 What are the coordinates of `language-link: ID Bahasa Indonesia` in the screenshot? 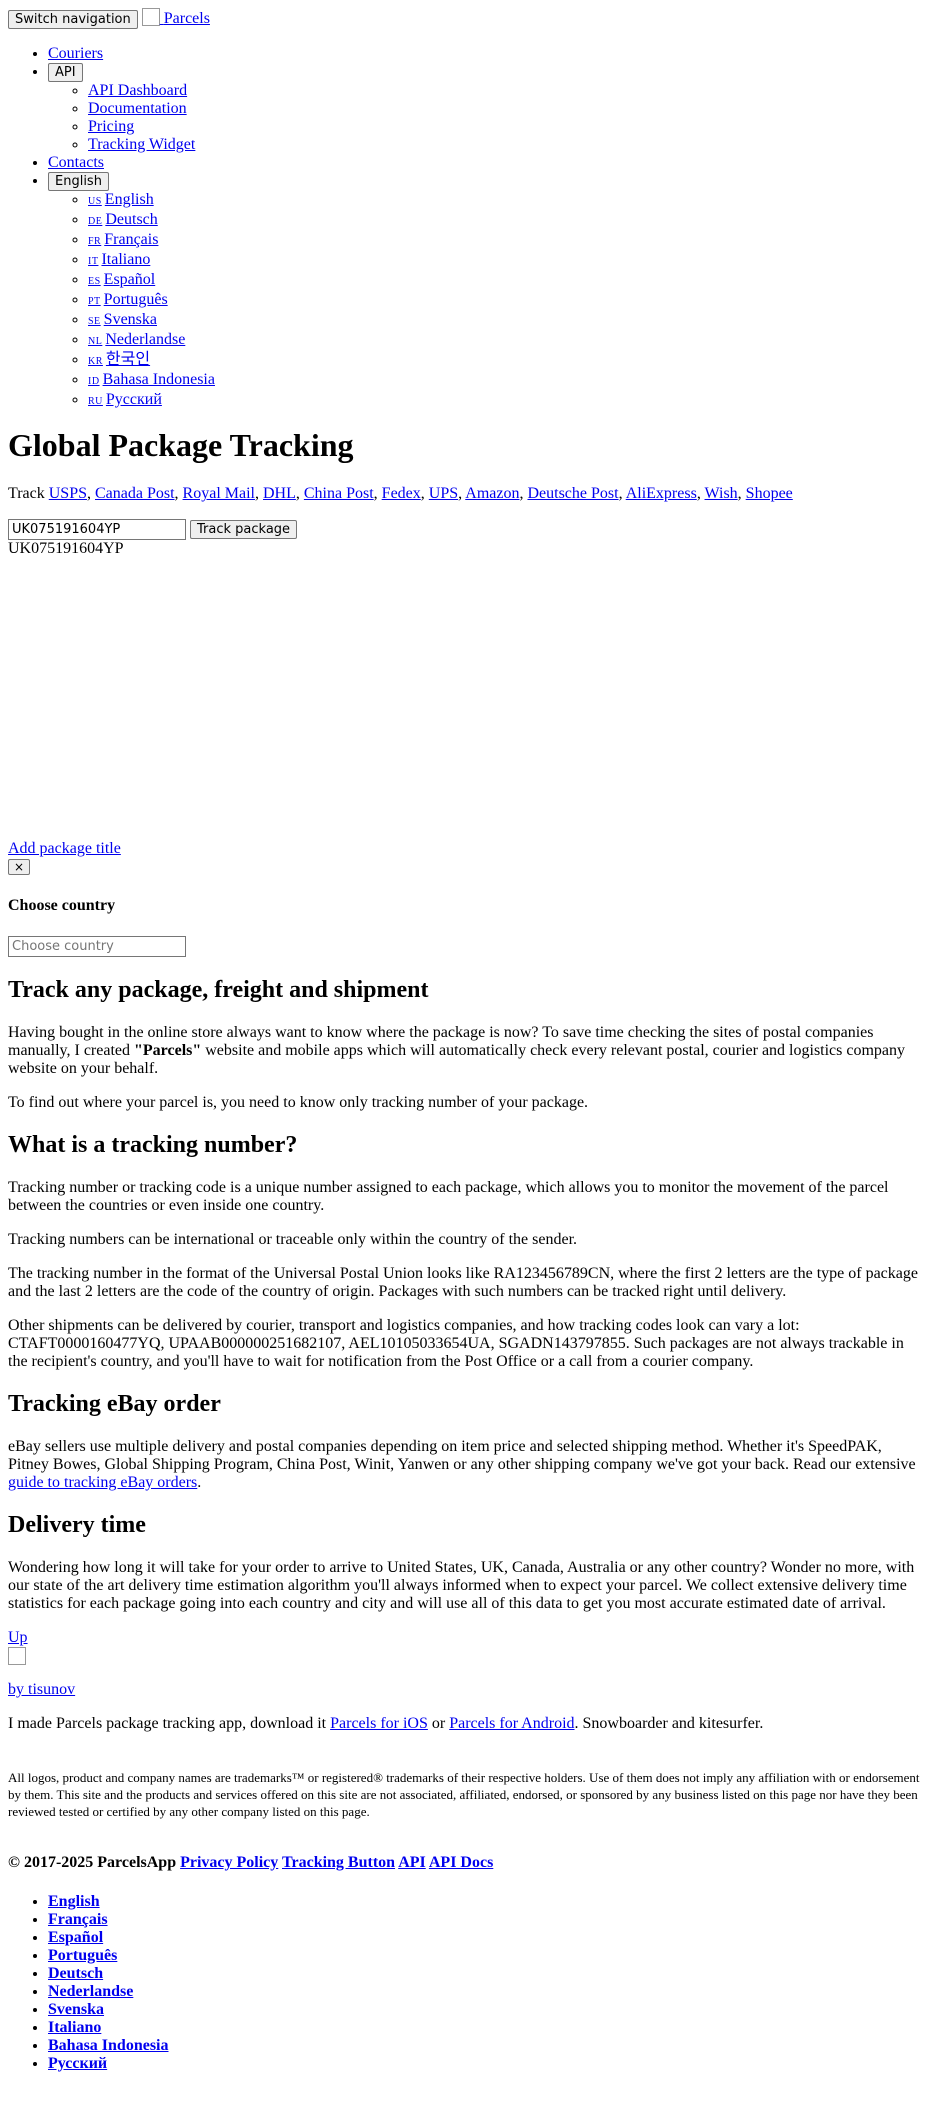 It's located at (151, 379).